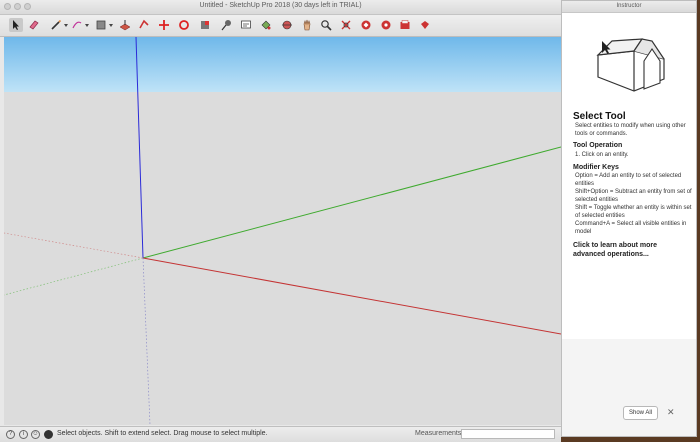 The height and width of the screenshot is (442, 700). What do you see at coordinates (144, 25) in the screenshot?
I see `follow-me-icon` at bounding box center [144, 25].